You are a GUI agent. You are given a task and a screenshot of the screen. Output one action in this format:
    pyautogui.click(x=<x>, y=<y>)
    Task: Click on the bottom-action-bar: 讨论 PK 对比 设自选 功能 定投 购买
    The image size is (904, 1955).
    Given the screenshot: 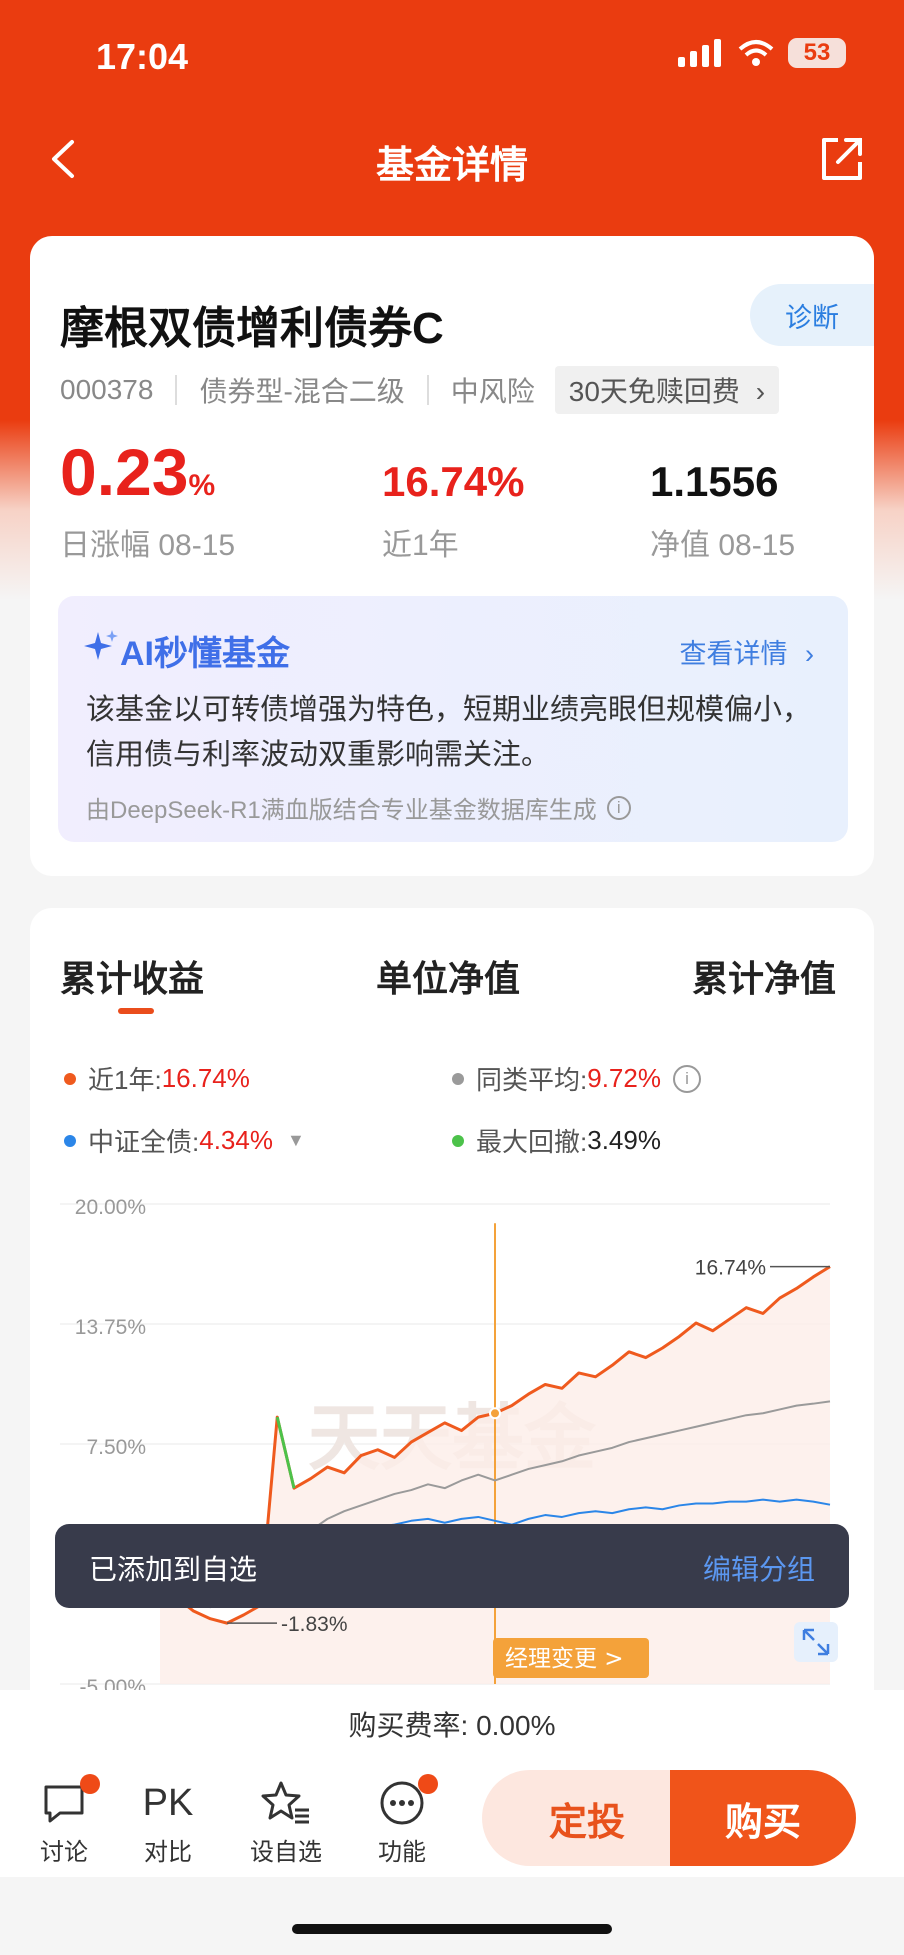 What is the action you would take?
    pyautogui.click(x=452, y=1819)
    